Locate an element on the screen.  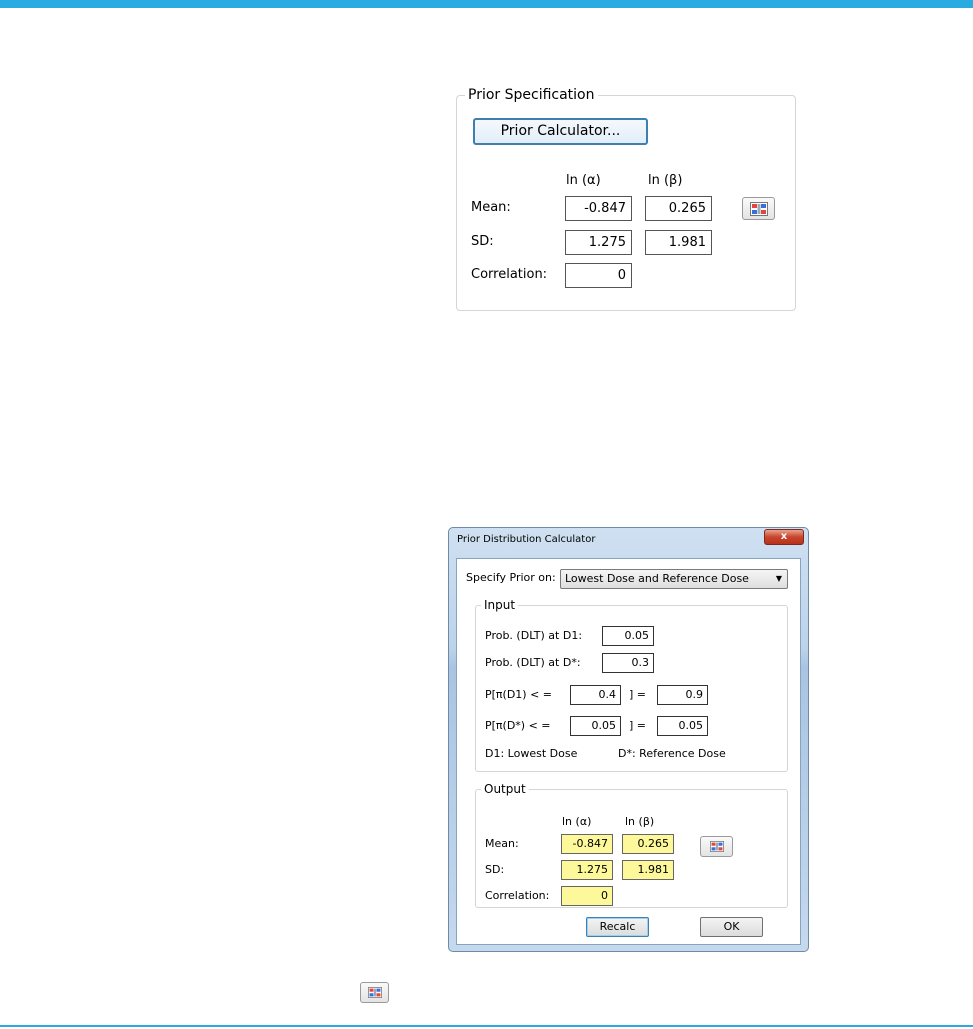
recalc-button: Recalc is located at coordinates (617, 927).